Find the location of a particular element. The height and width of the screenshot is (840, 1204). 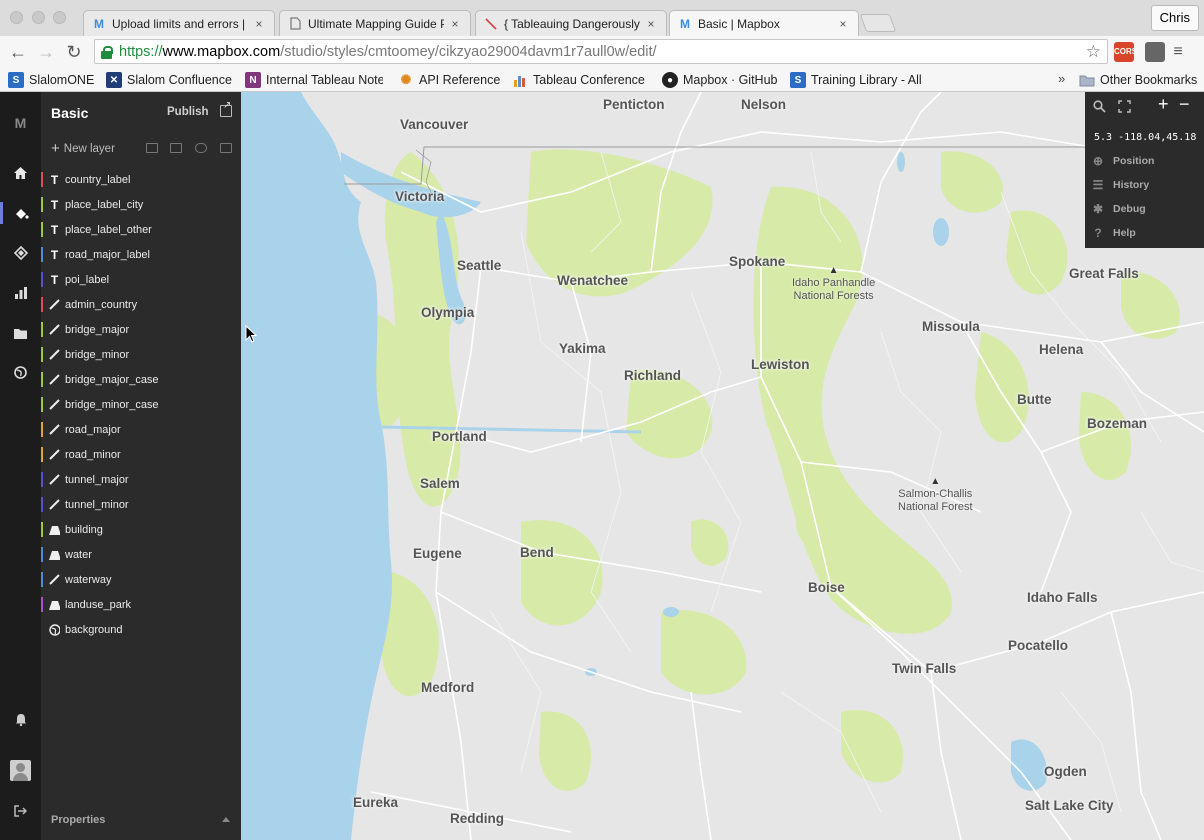

other-bookmarks-folder: Other Bookmarks is located at coordinates (1138, 80).